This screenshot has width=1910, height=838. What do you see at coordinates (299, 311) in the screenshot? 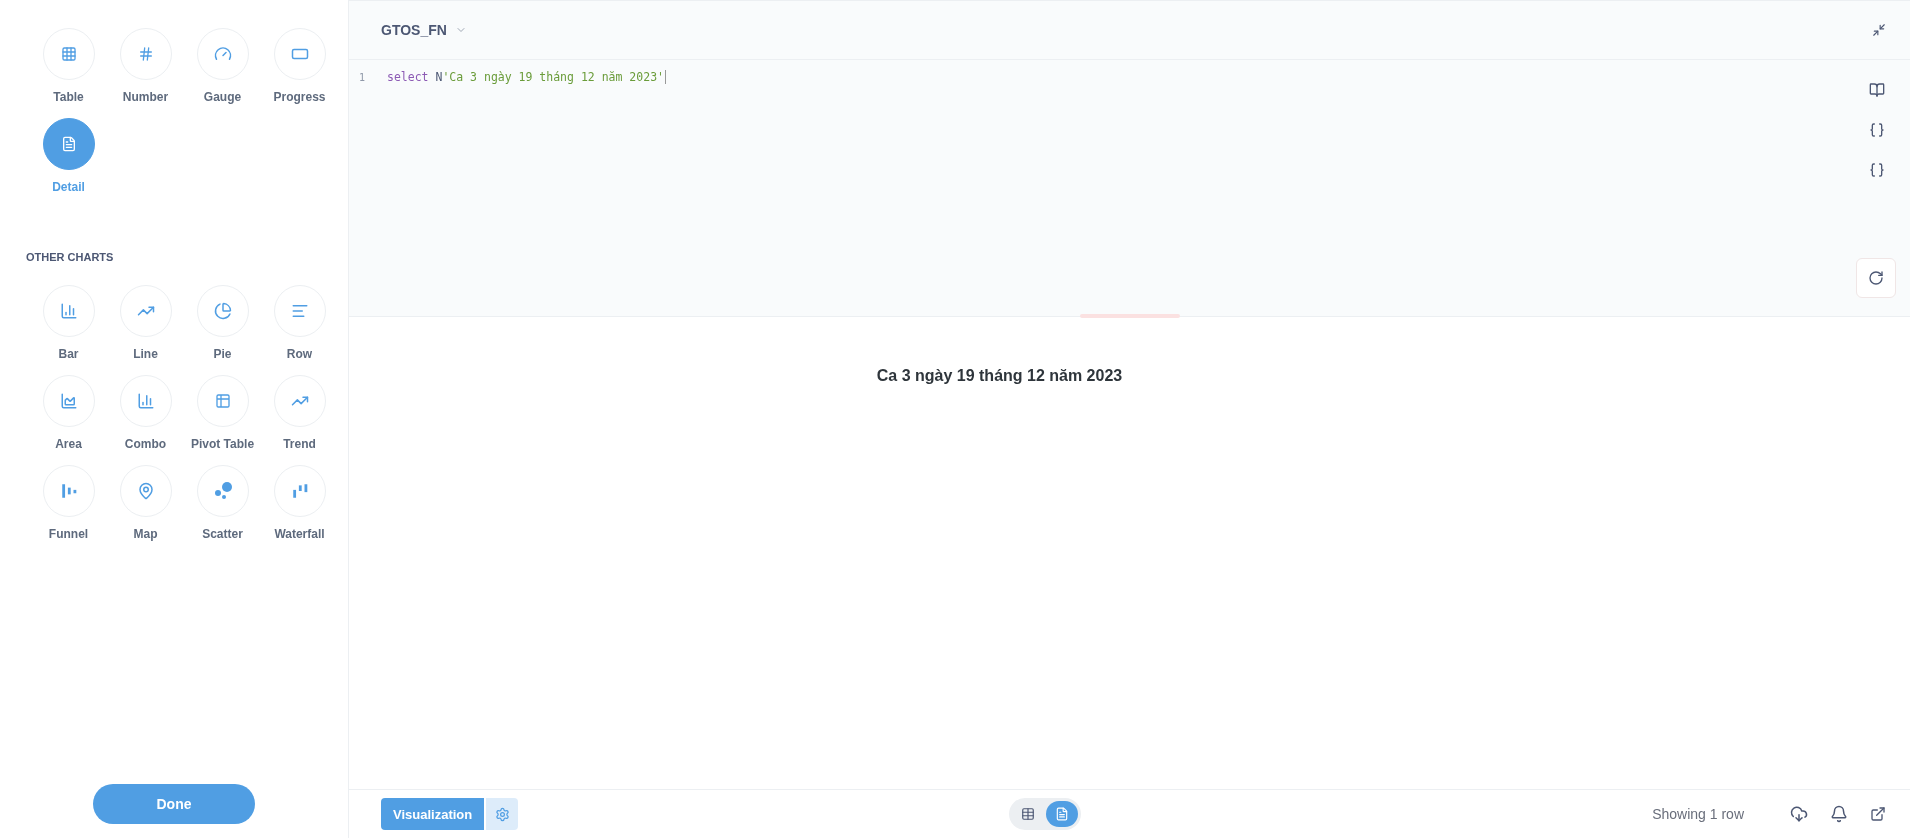
I see `rows-icon` at bounding box center [299, 311].